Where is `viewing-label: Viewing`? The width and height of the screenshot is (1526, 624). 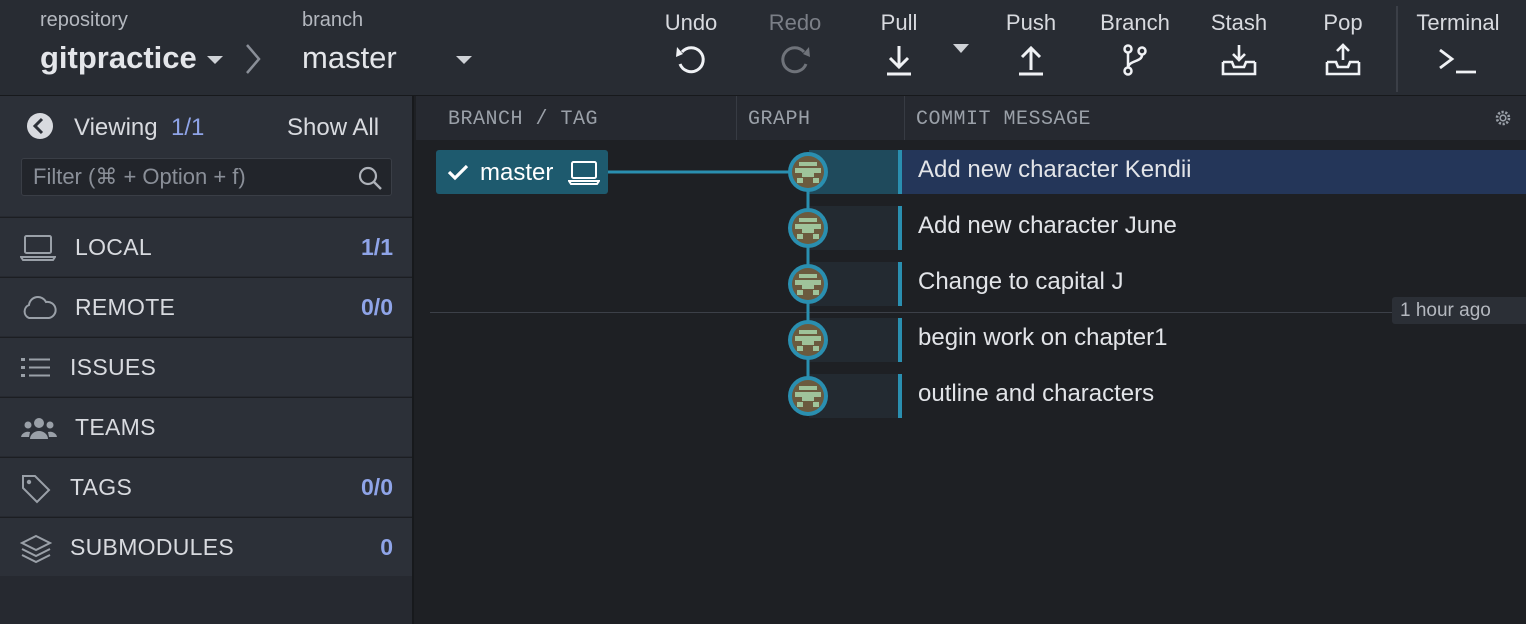
viewing-label: Viewing is located at coordinates (116, 127).